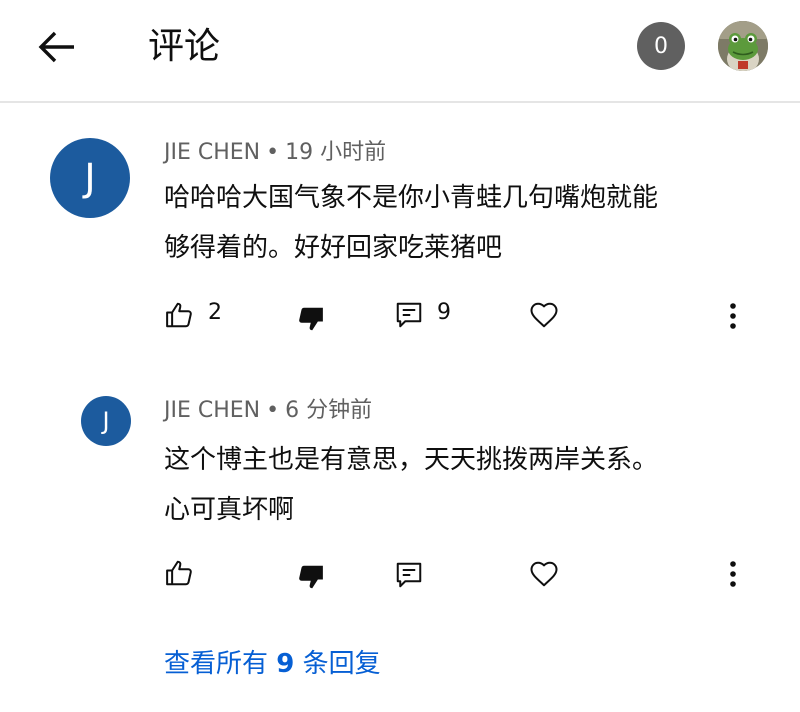  I want to click on comment-meta: JIE CHEN • 6 分钟前, so click(268, 411).